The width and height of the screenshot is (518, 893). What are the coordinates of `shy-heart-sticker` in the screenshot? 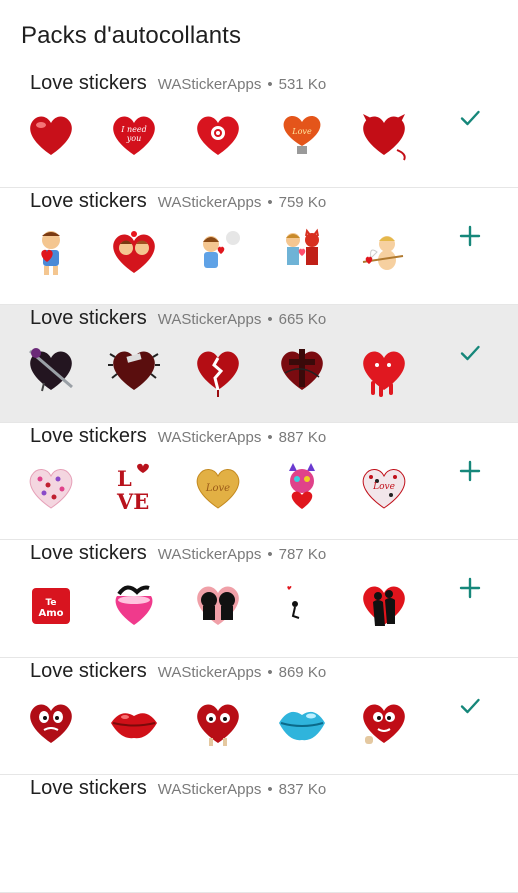 It's located at (218, 723).